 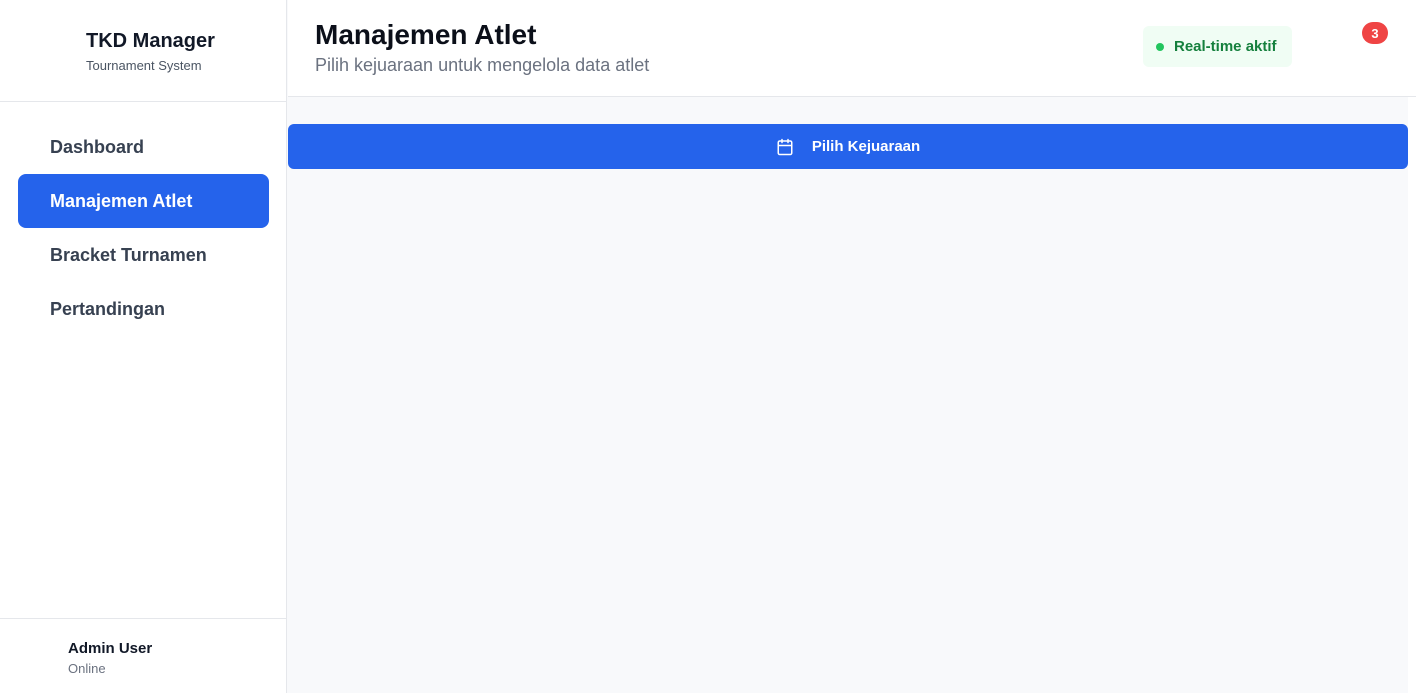 I want to click on pick-championship-label: Pilih Kejuaraan, so click(x=866, y=146).